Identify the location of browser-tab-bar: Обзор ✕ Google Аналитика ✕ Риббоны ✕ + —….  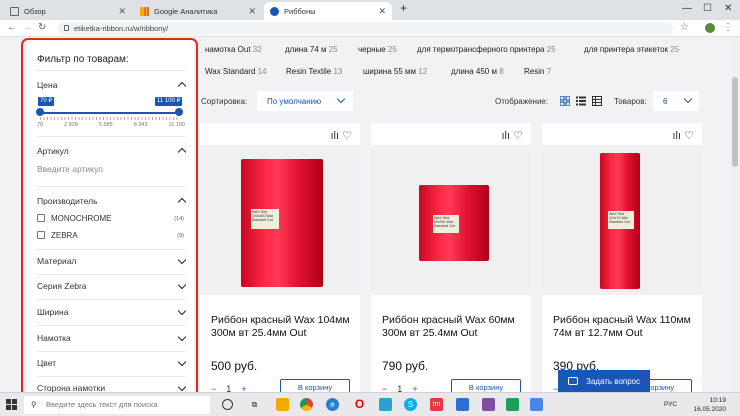
(370, 10).